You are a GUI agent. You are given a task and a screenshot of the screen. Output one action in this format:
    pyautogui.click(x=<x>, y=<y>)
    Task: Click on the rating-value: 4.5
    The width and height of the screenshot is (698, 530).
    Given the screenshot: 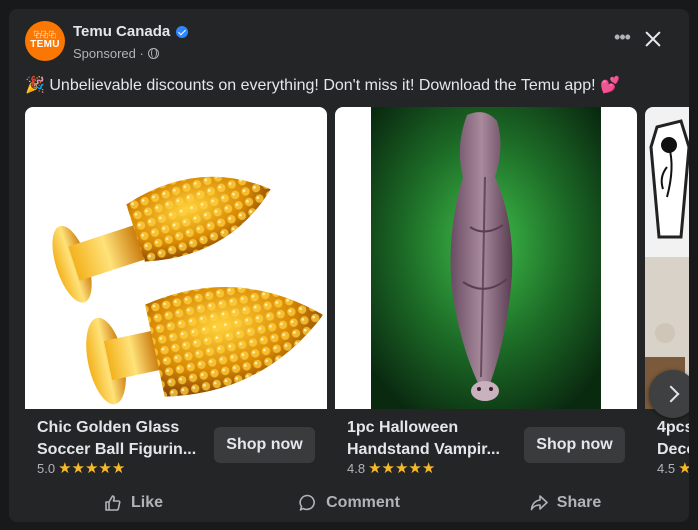 What is the action you would take?
    pyautogui.click(x=666, y=468)
    